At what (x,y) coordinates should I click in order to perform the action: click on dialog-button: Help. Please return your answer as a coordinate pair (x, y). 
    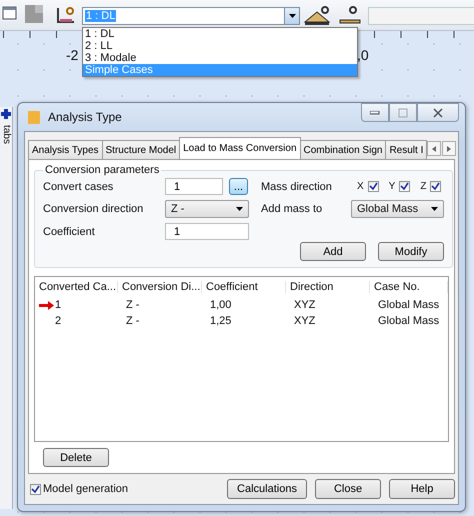
    Looking at the image, I should click on (422, 489).